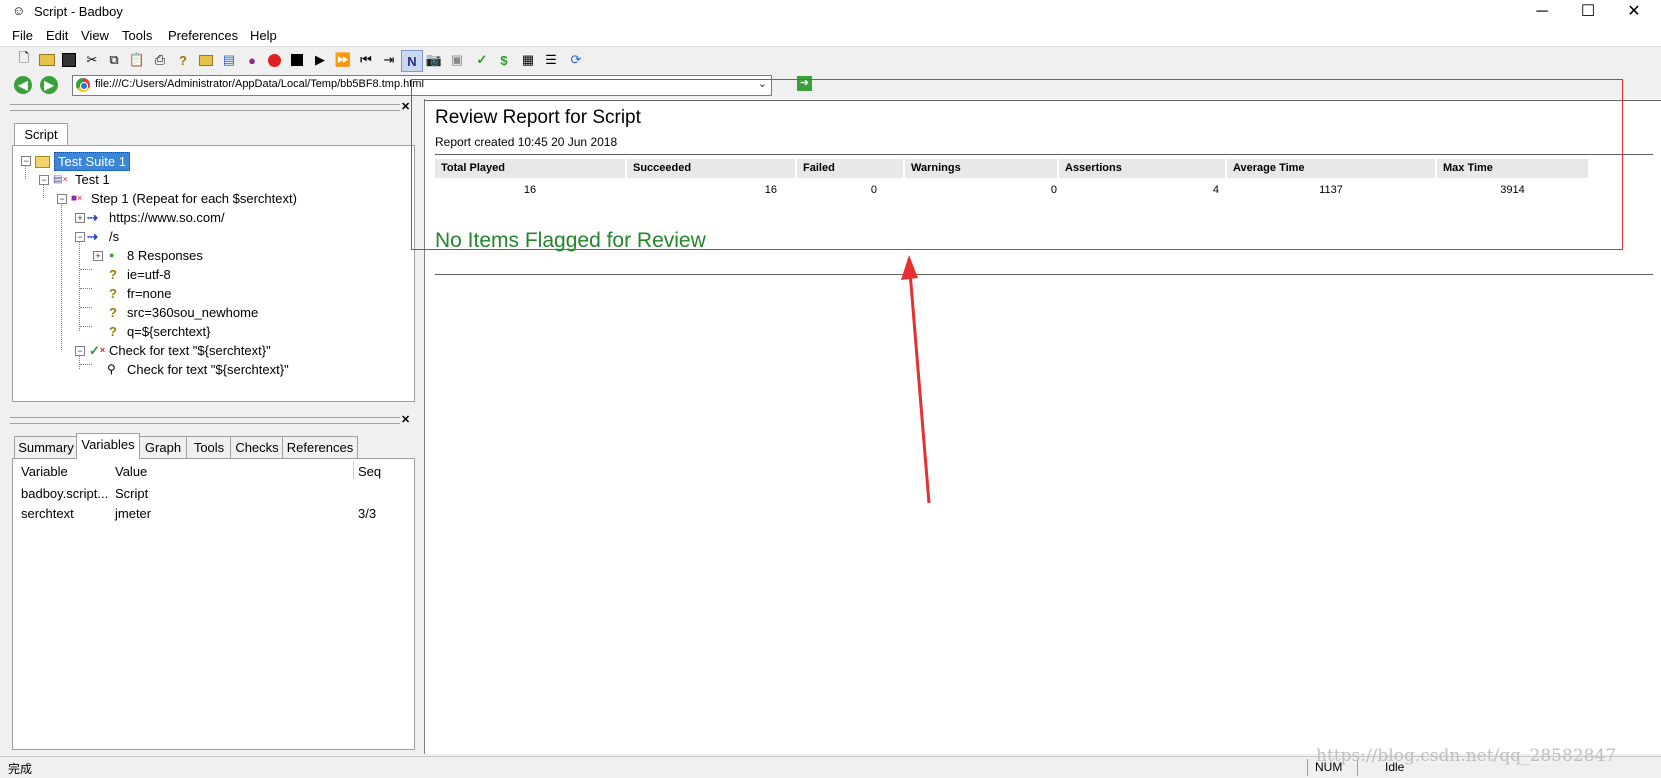 The height and width of the screenshot is (778, 1661). What do you see at coordinates (46, 447) in the screenshot?
I see `tab-summary: Summary` at bounding box center [46, 447].